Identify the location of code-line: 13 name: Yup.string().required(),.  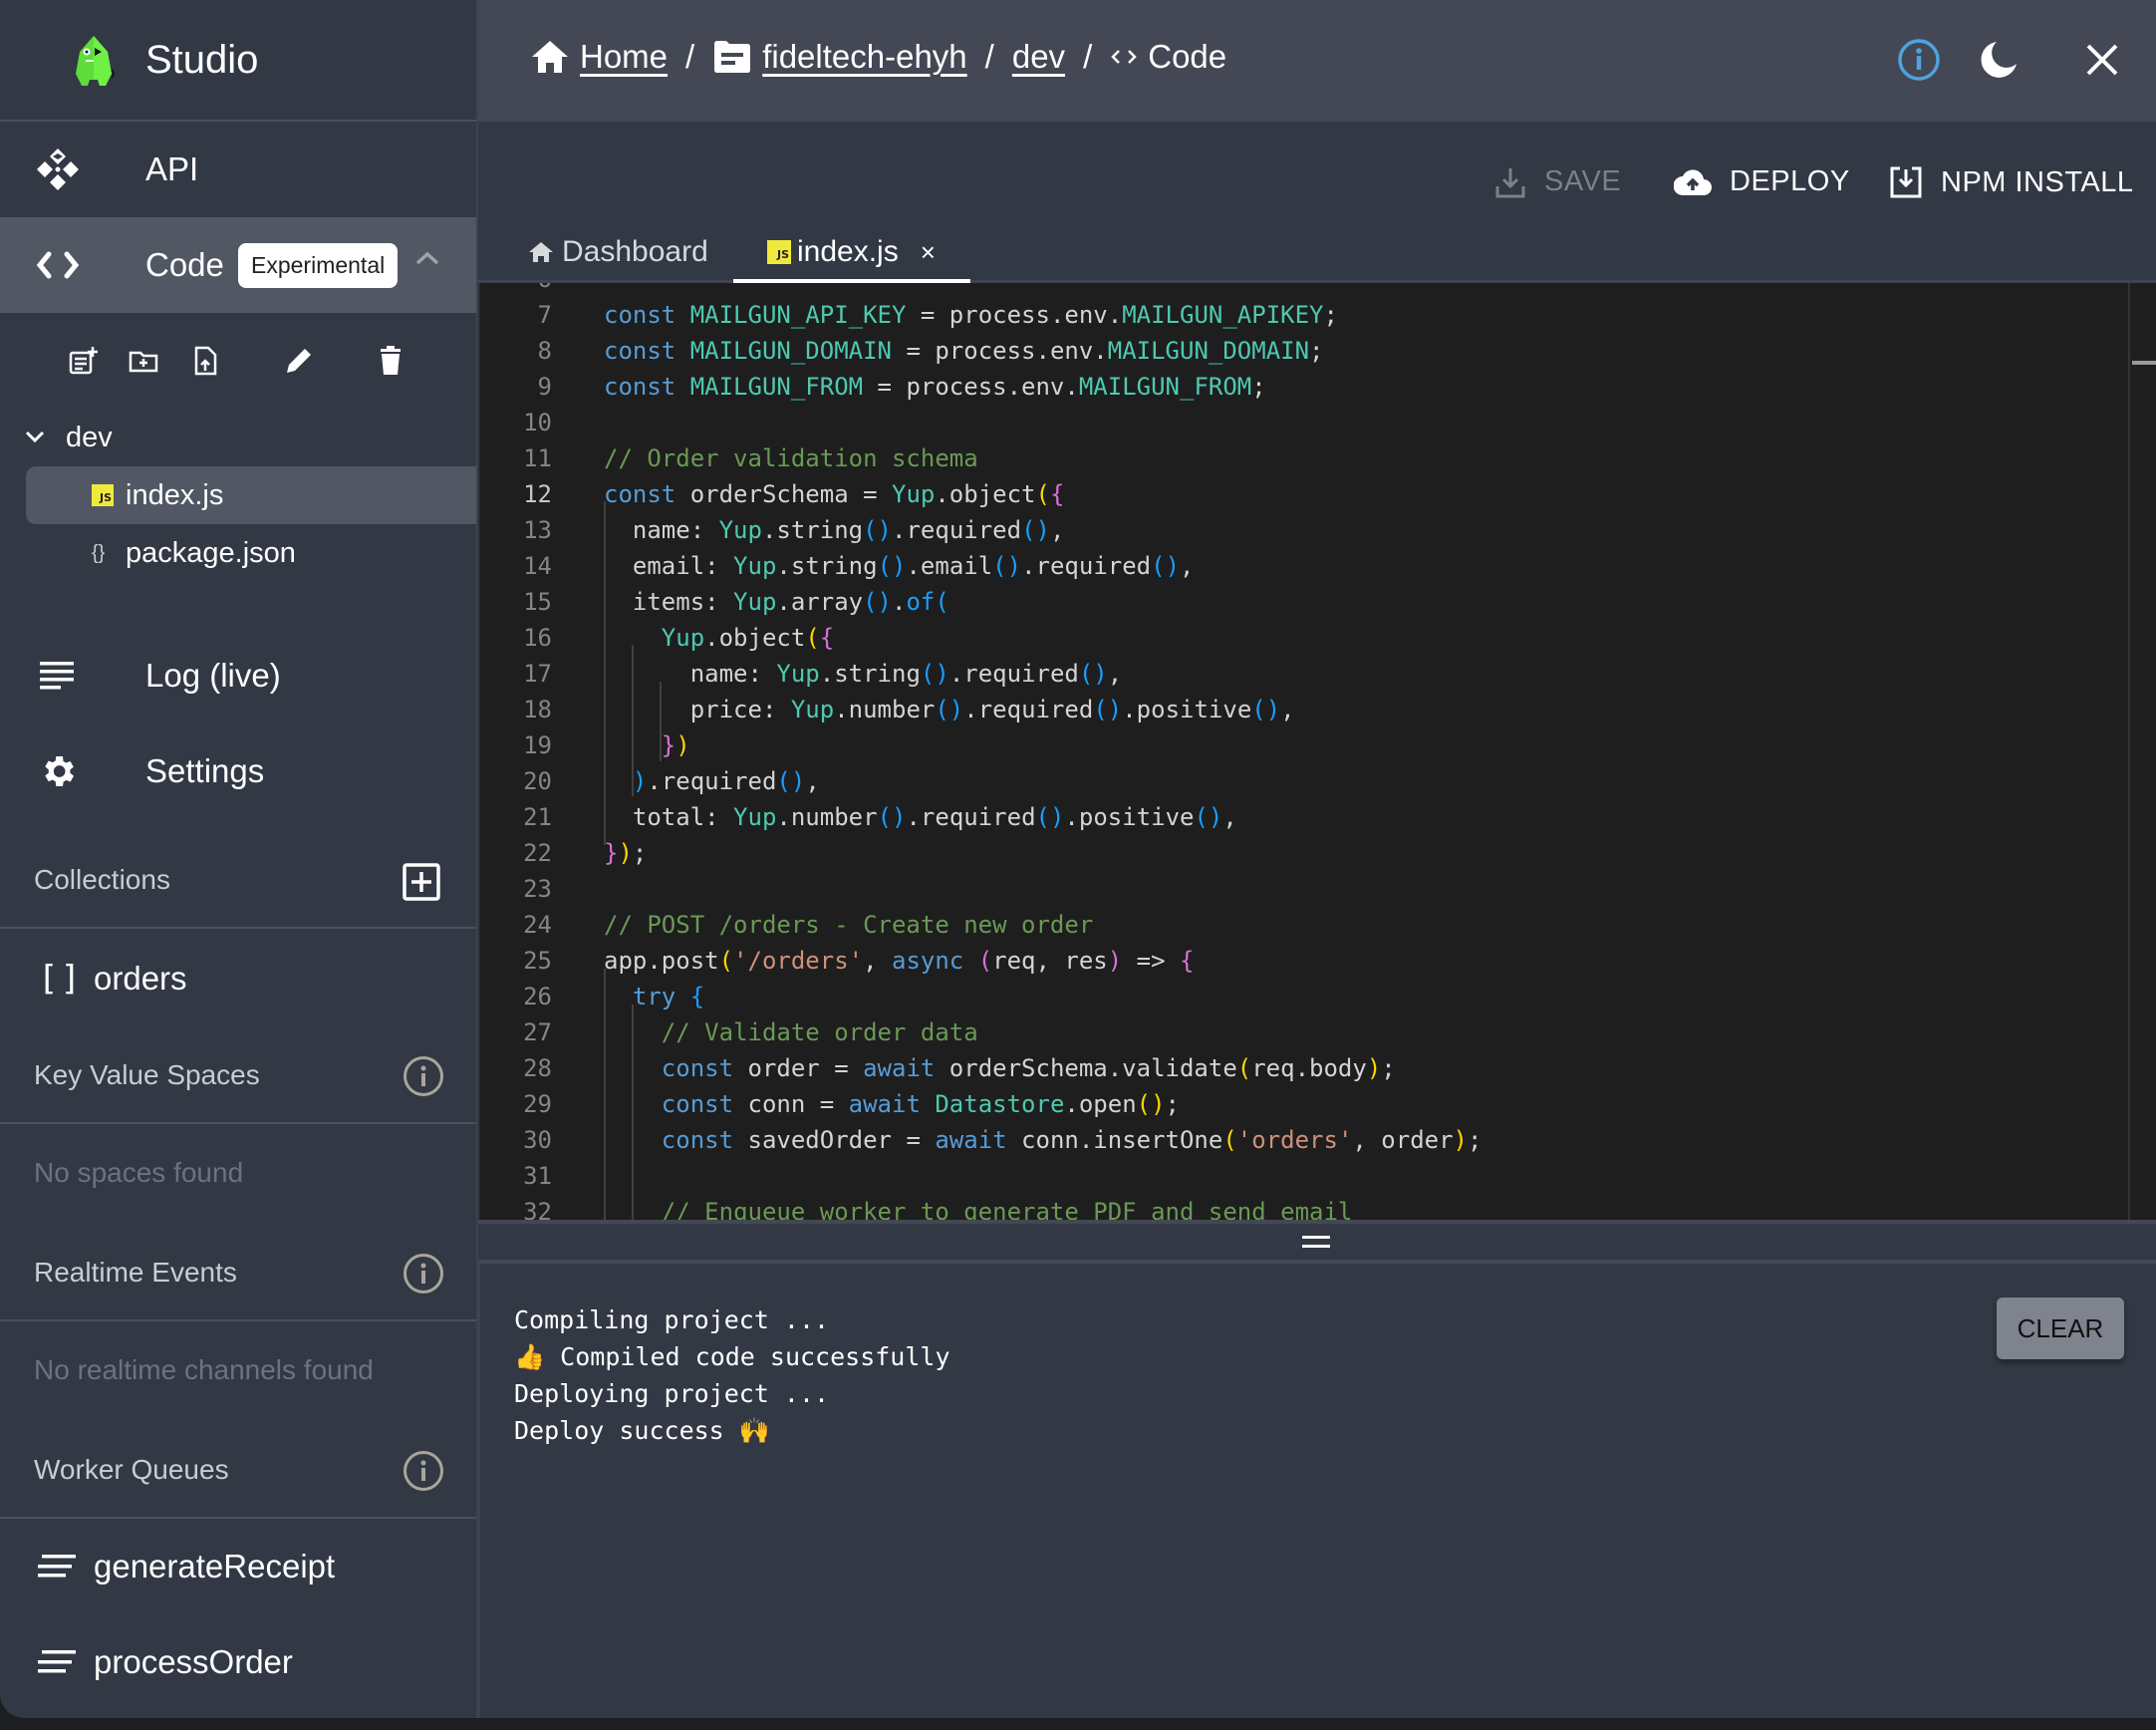
(1318, 530).